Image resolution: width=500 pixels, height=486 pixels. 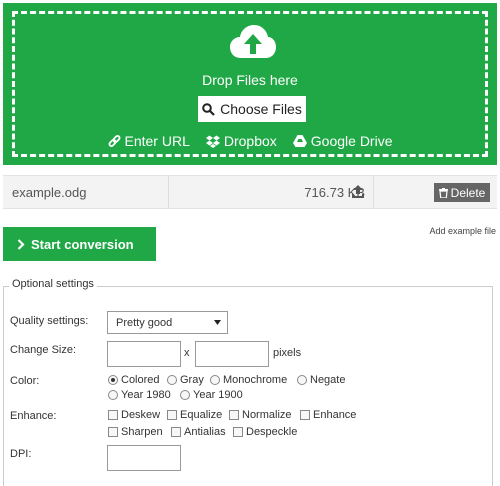 I want to click on color-option-negate: Negate, so click(x=321, y=380).